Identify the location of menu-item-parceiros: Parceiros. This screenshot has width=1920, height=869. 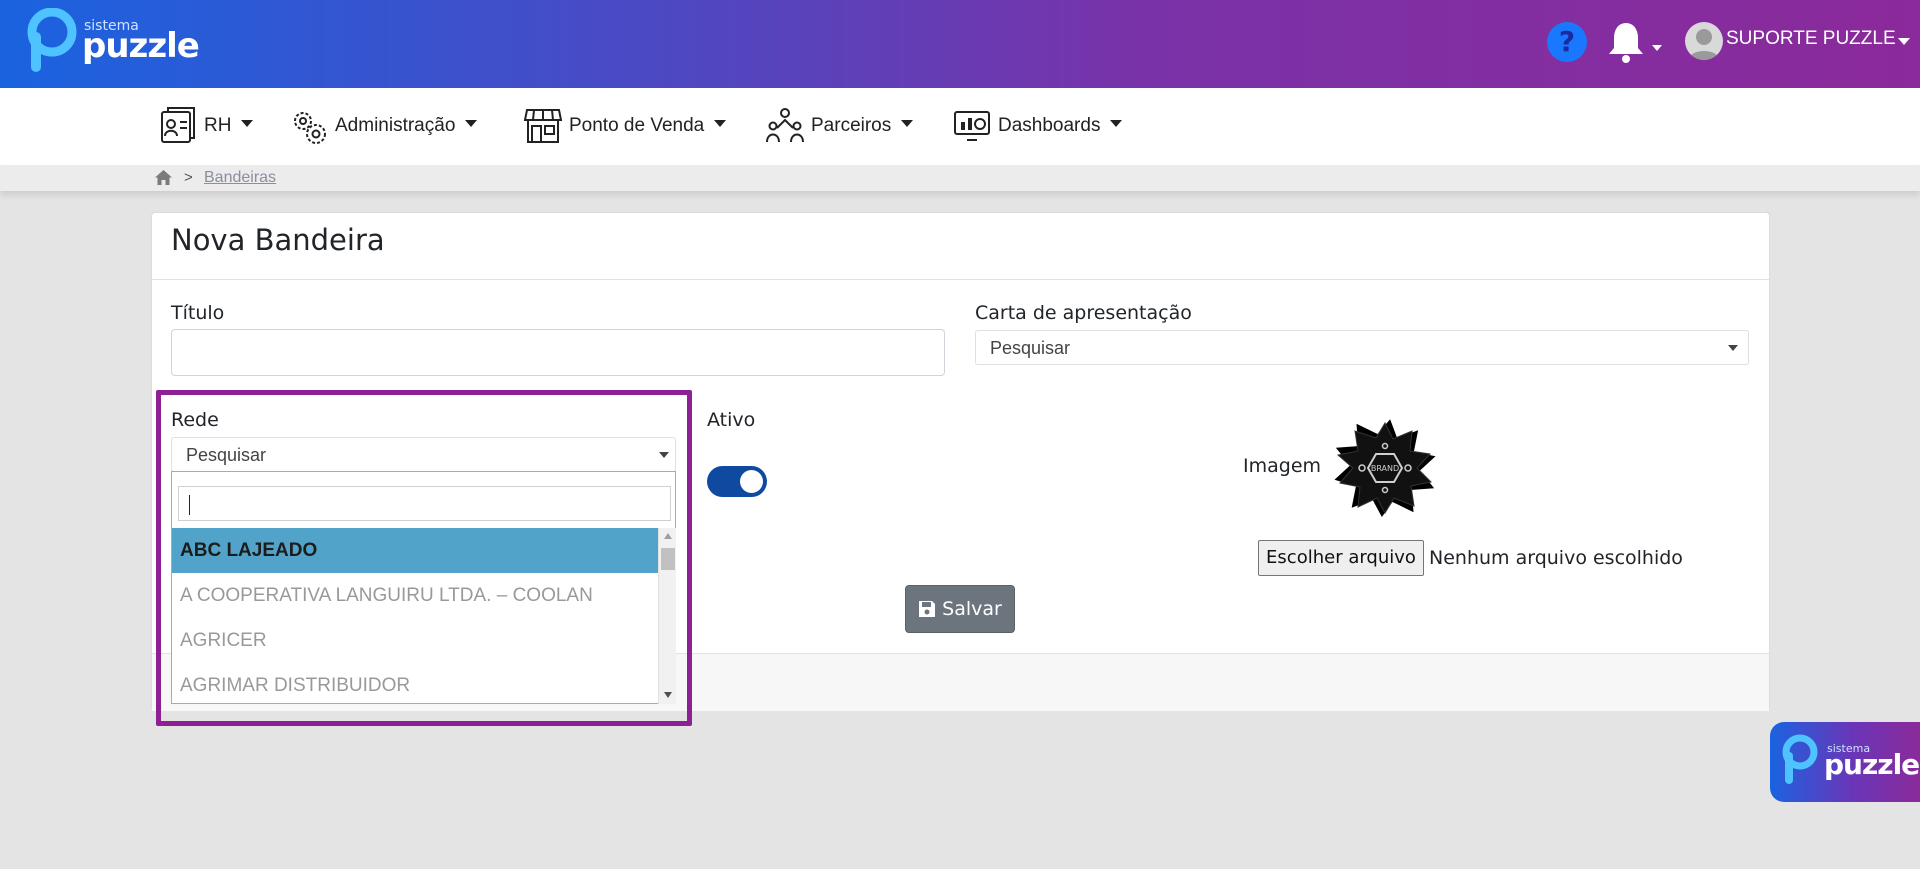
(839, 126).